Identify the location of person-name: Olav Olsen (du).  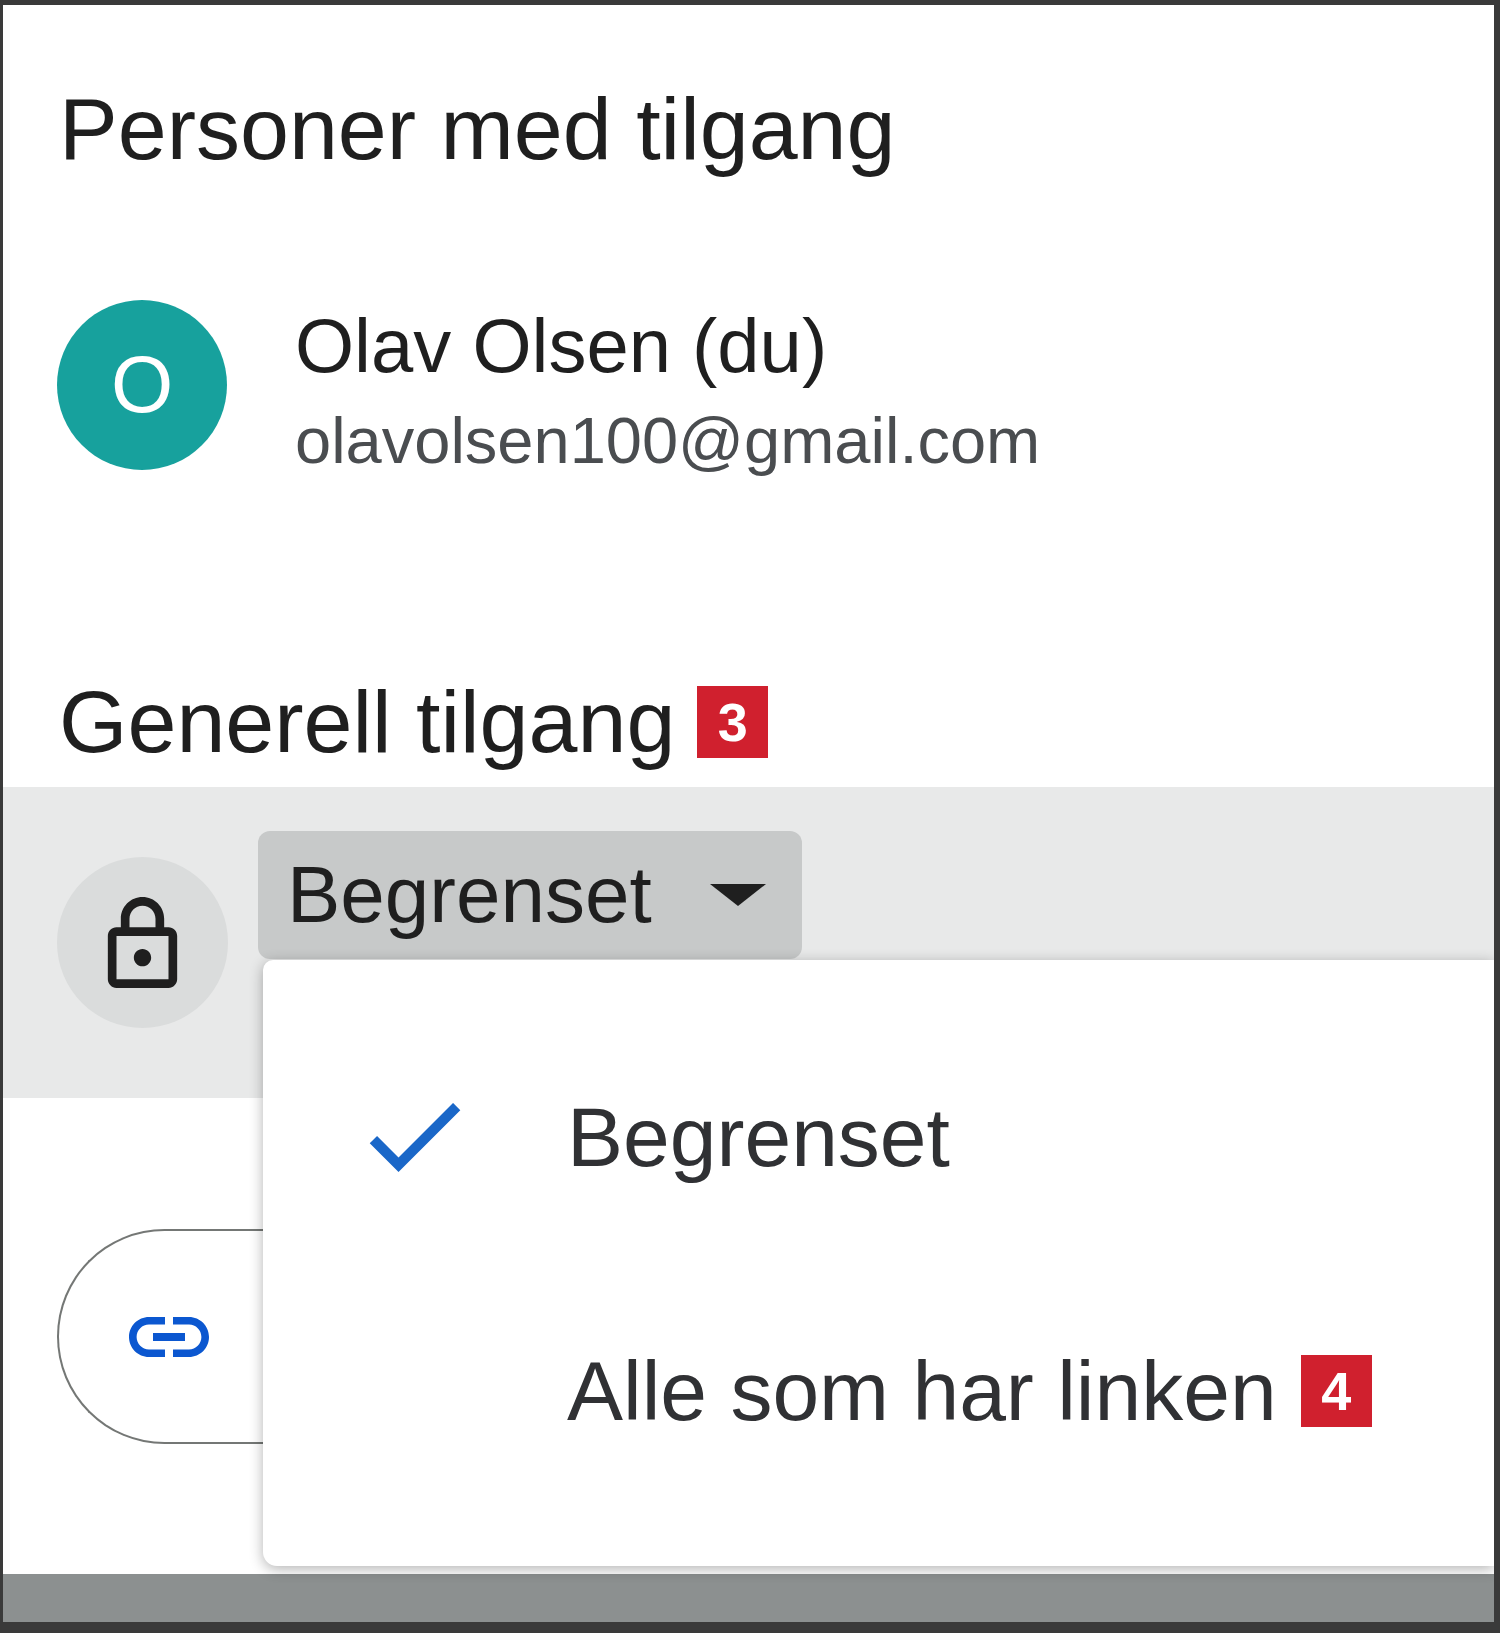
(561, 345).